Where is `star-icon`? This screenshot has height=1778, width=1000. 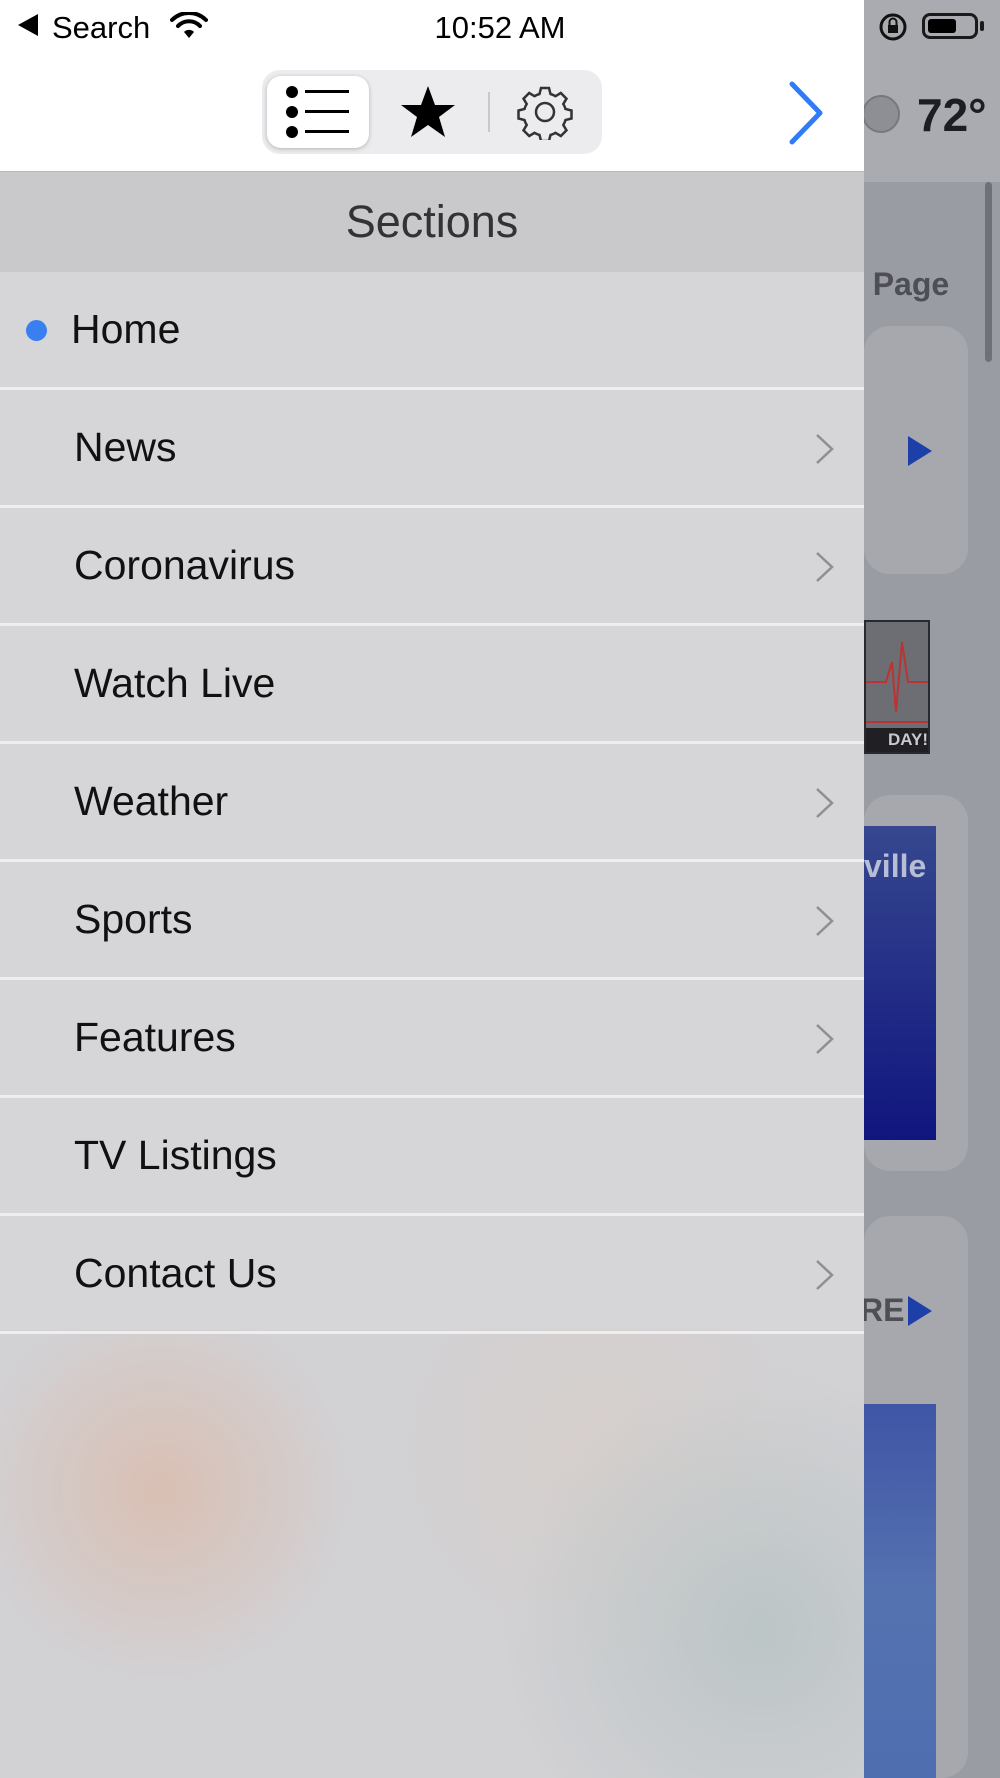 star-icon is located at coordinates (428, 111).